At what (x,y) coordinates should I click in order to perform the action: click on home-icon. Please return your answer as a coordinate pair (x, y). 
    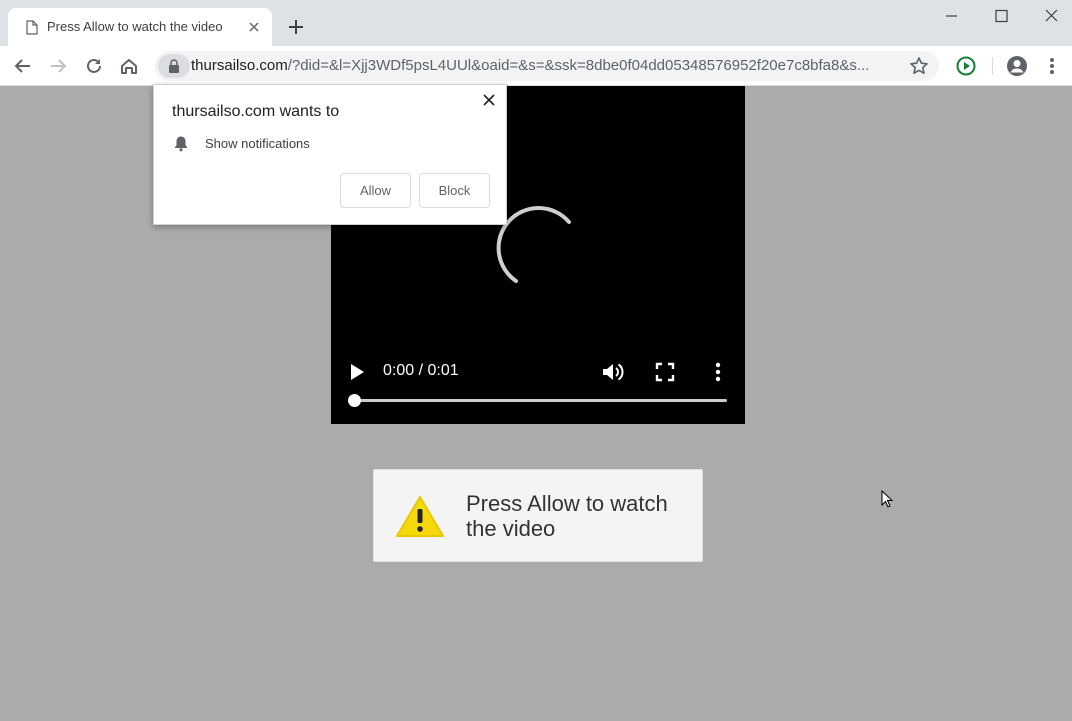
    Looking at the image, I should click on (129, 66).